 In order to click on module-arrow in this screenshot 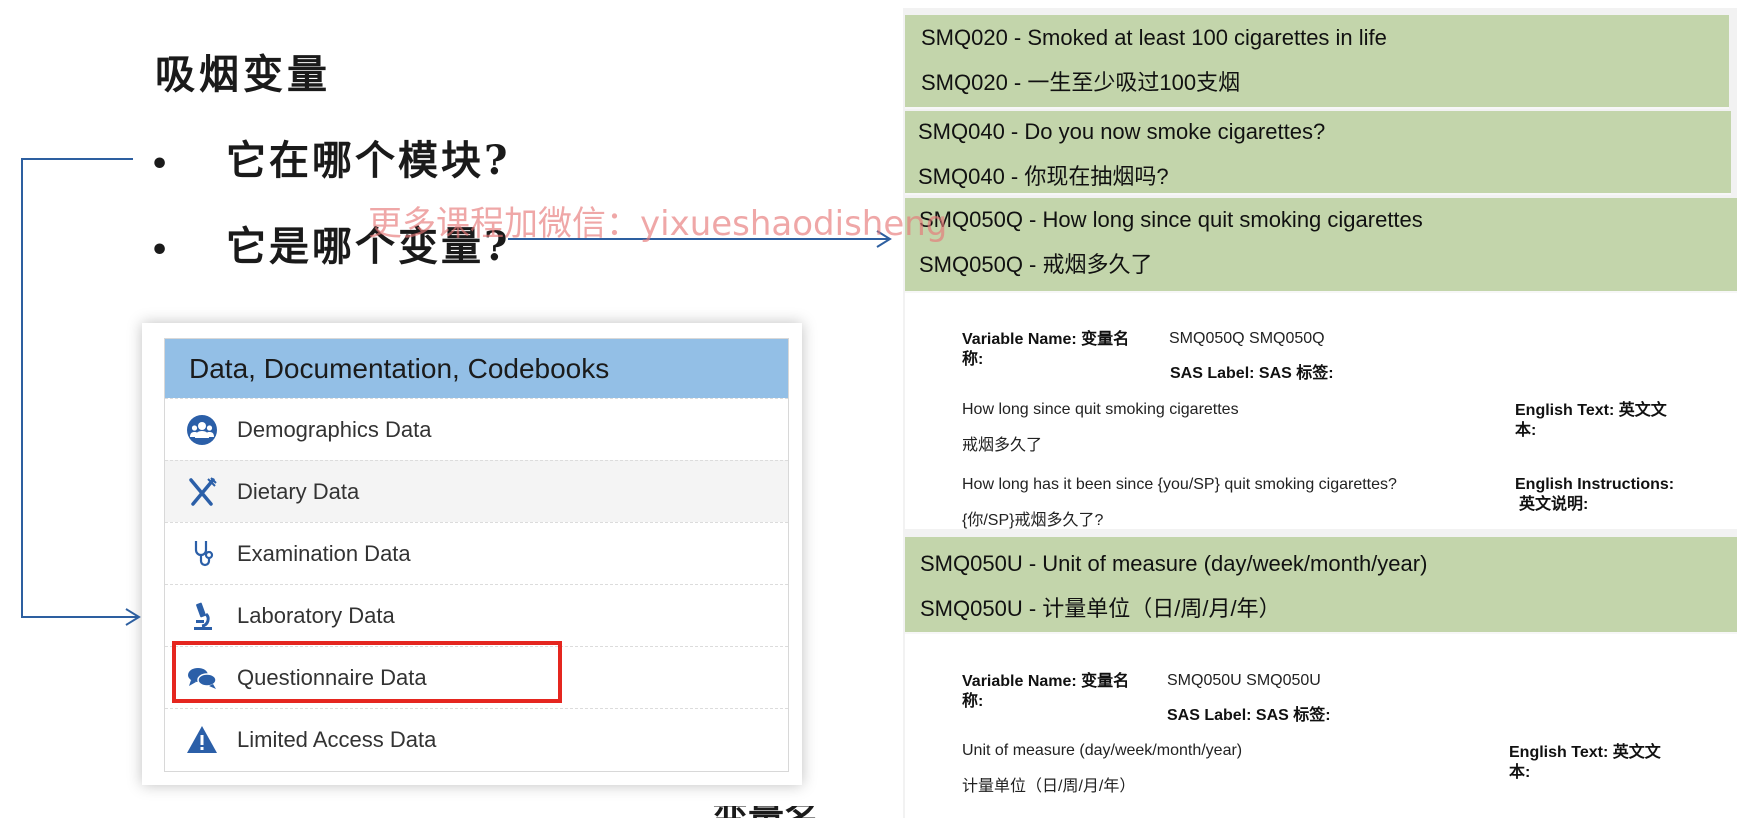, I will do `click(79, 388)`.